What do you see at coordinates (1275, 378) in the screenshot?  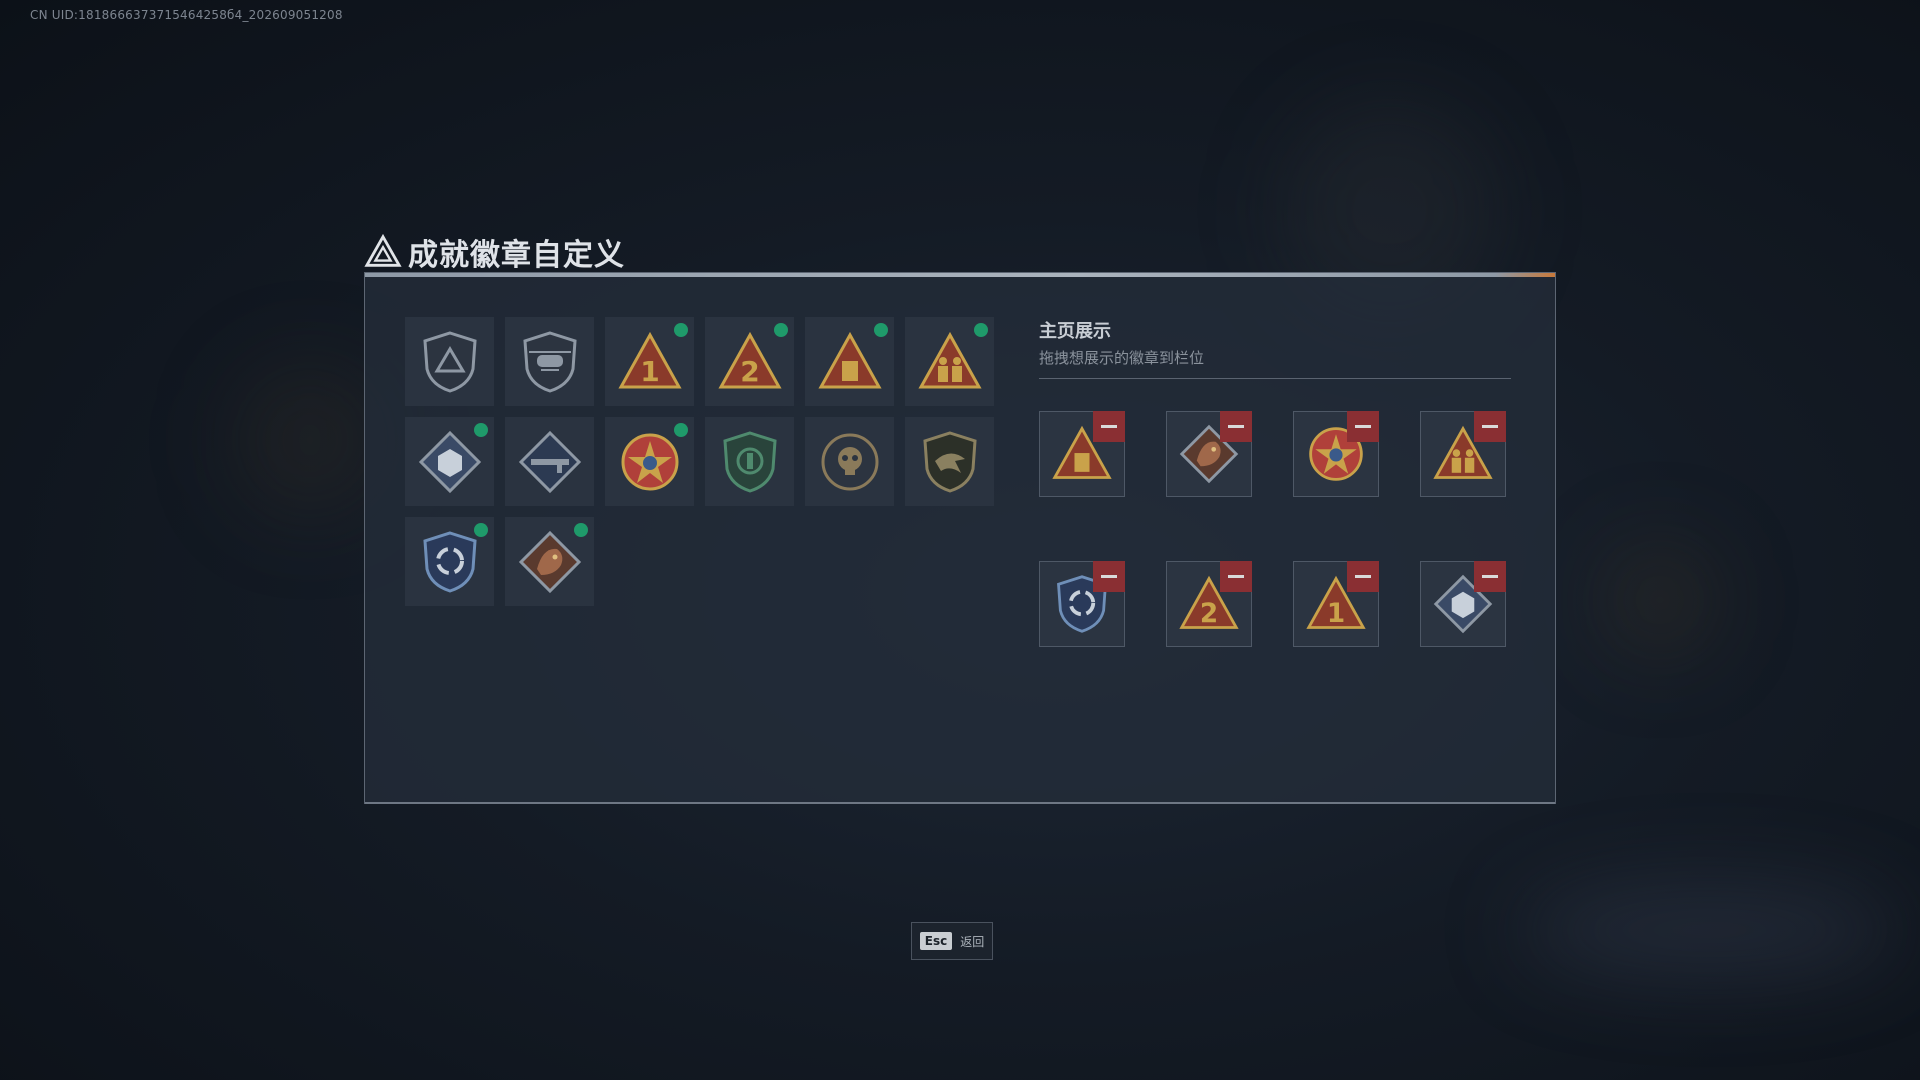 I see `divider` at bounding box center [1275, 378].